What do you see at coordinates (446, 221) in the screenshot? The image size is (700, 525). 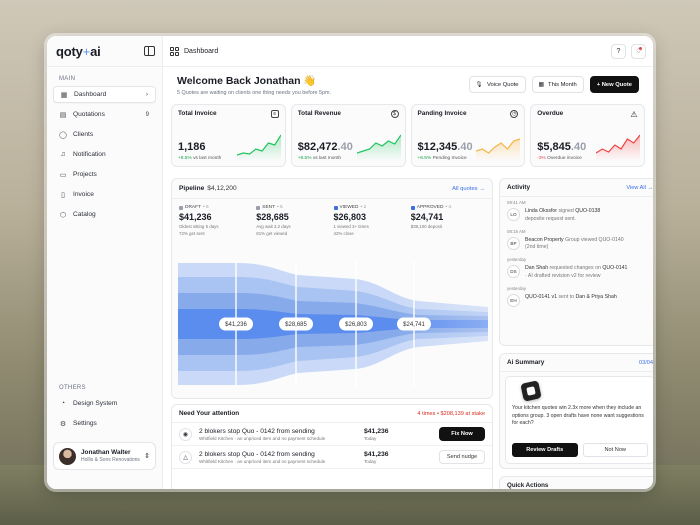 I see `stage-approved: APPROVED • 4 $24,741 $39,100 deposit` at bounding box center [446, 221].